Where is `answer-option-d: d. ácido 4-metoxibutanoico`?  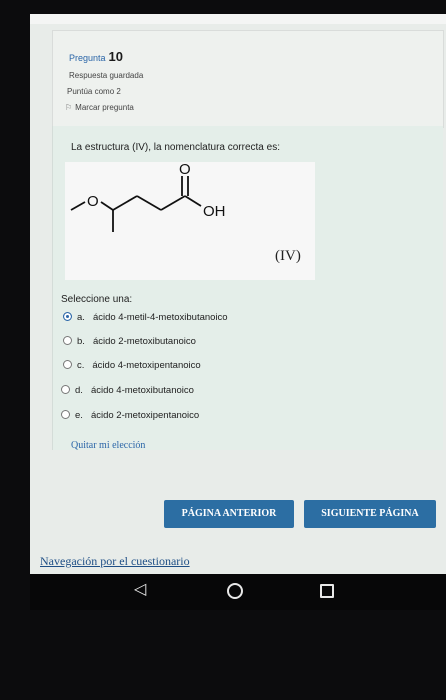
answer-option-d: d. ácido 4-metoxibutanoico is located at coordinates (127, 390).